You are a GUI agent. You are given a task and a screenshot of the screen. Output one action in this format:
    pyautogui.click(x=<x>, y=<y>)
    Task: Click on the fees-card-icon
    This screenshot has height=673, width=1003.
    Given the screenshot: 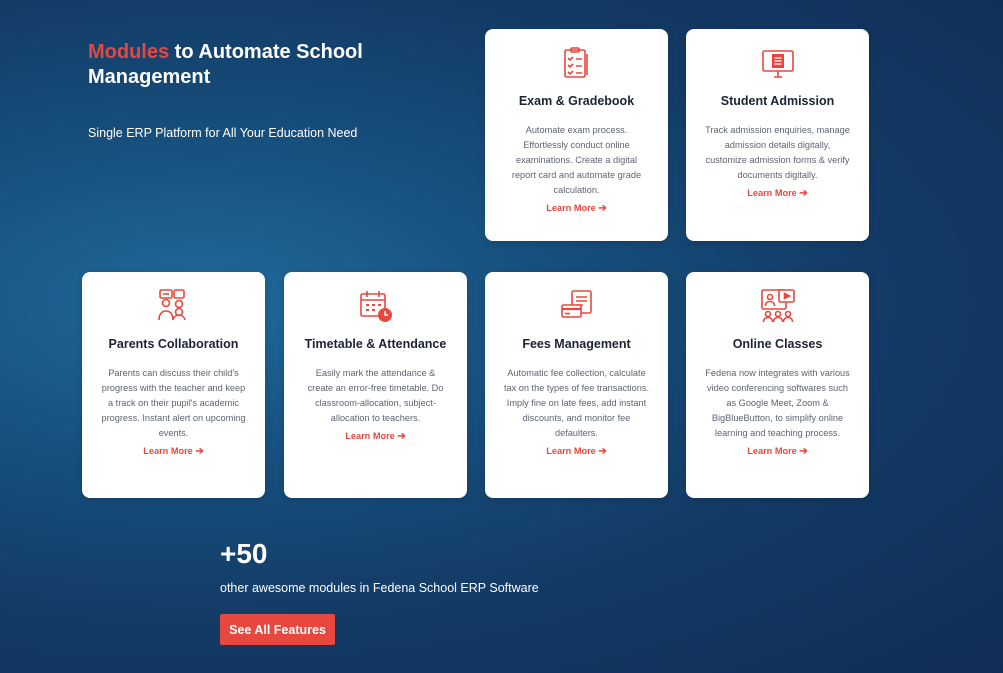 What is the action you would take?
    pyautogui.click(x=577, y=306)
    